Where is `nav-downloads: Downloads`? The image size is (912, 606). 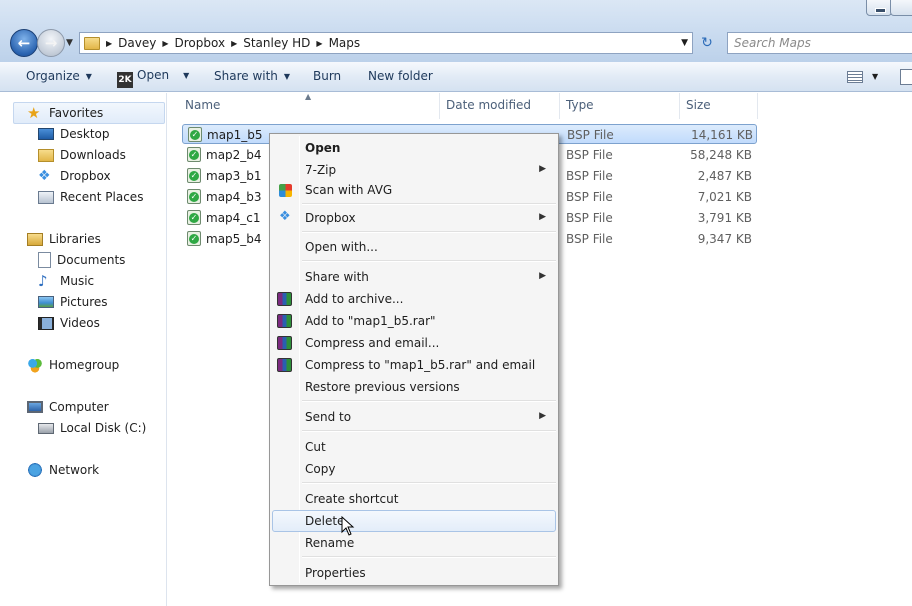
nav-downloads: Downloads is located at coordinates (82, 155).